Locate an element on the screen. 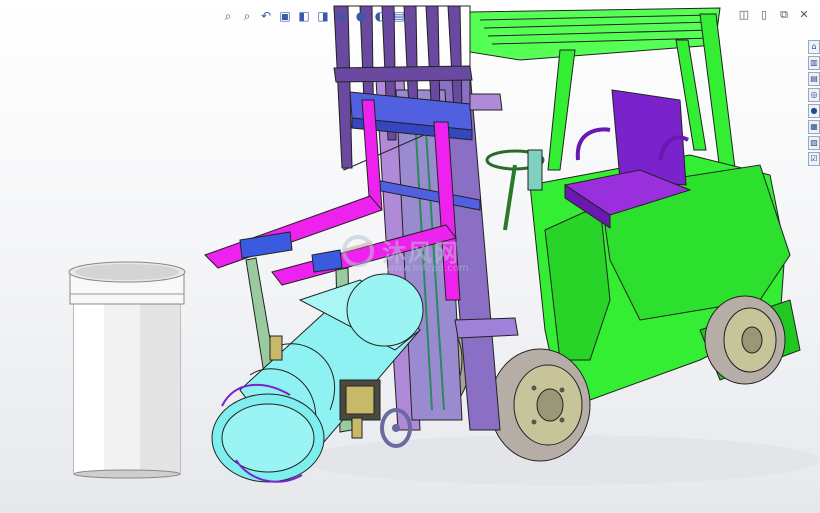 Image resolution: width=820 pixels, height=513 pixels. home-tab-icon: ⌂ is located at coordinates (814, 47).